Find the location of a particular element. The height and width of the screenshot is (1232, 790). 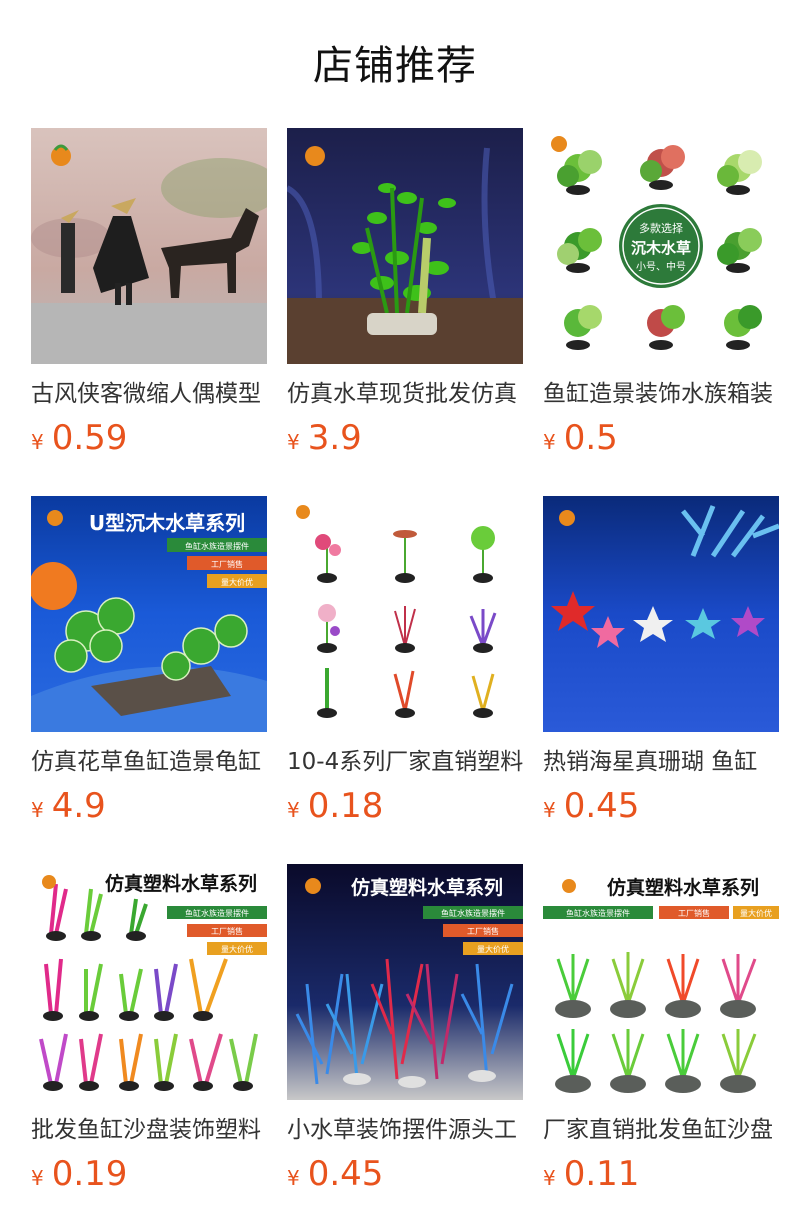

product-price: ¥0.11 is located at coordinates (591, 1174).